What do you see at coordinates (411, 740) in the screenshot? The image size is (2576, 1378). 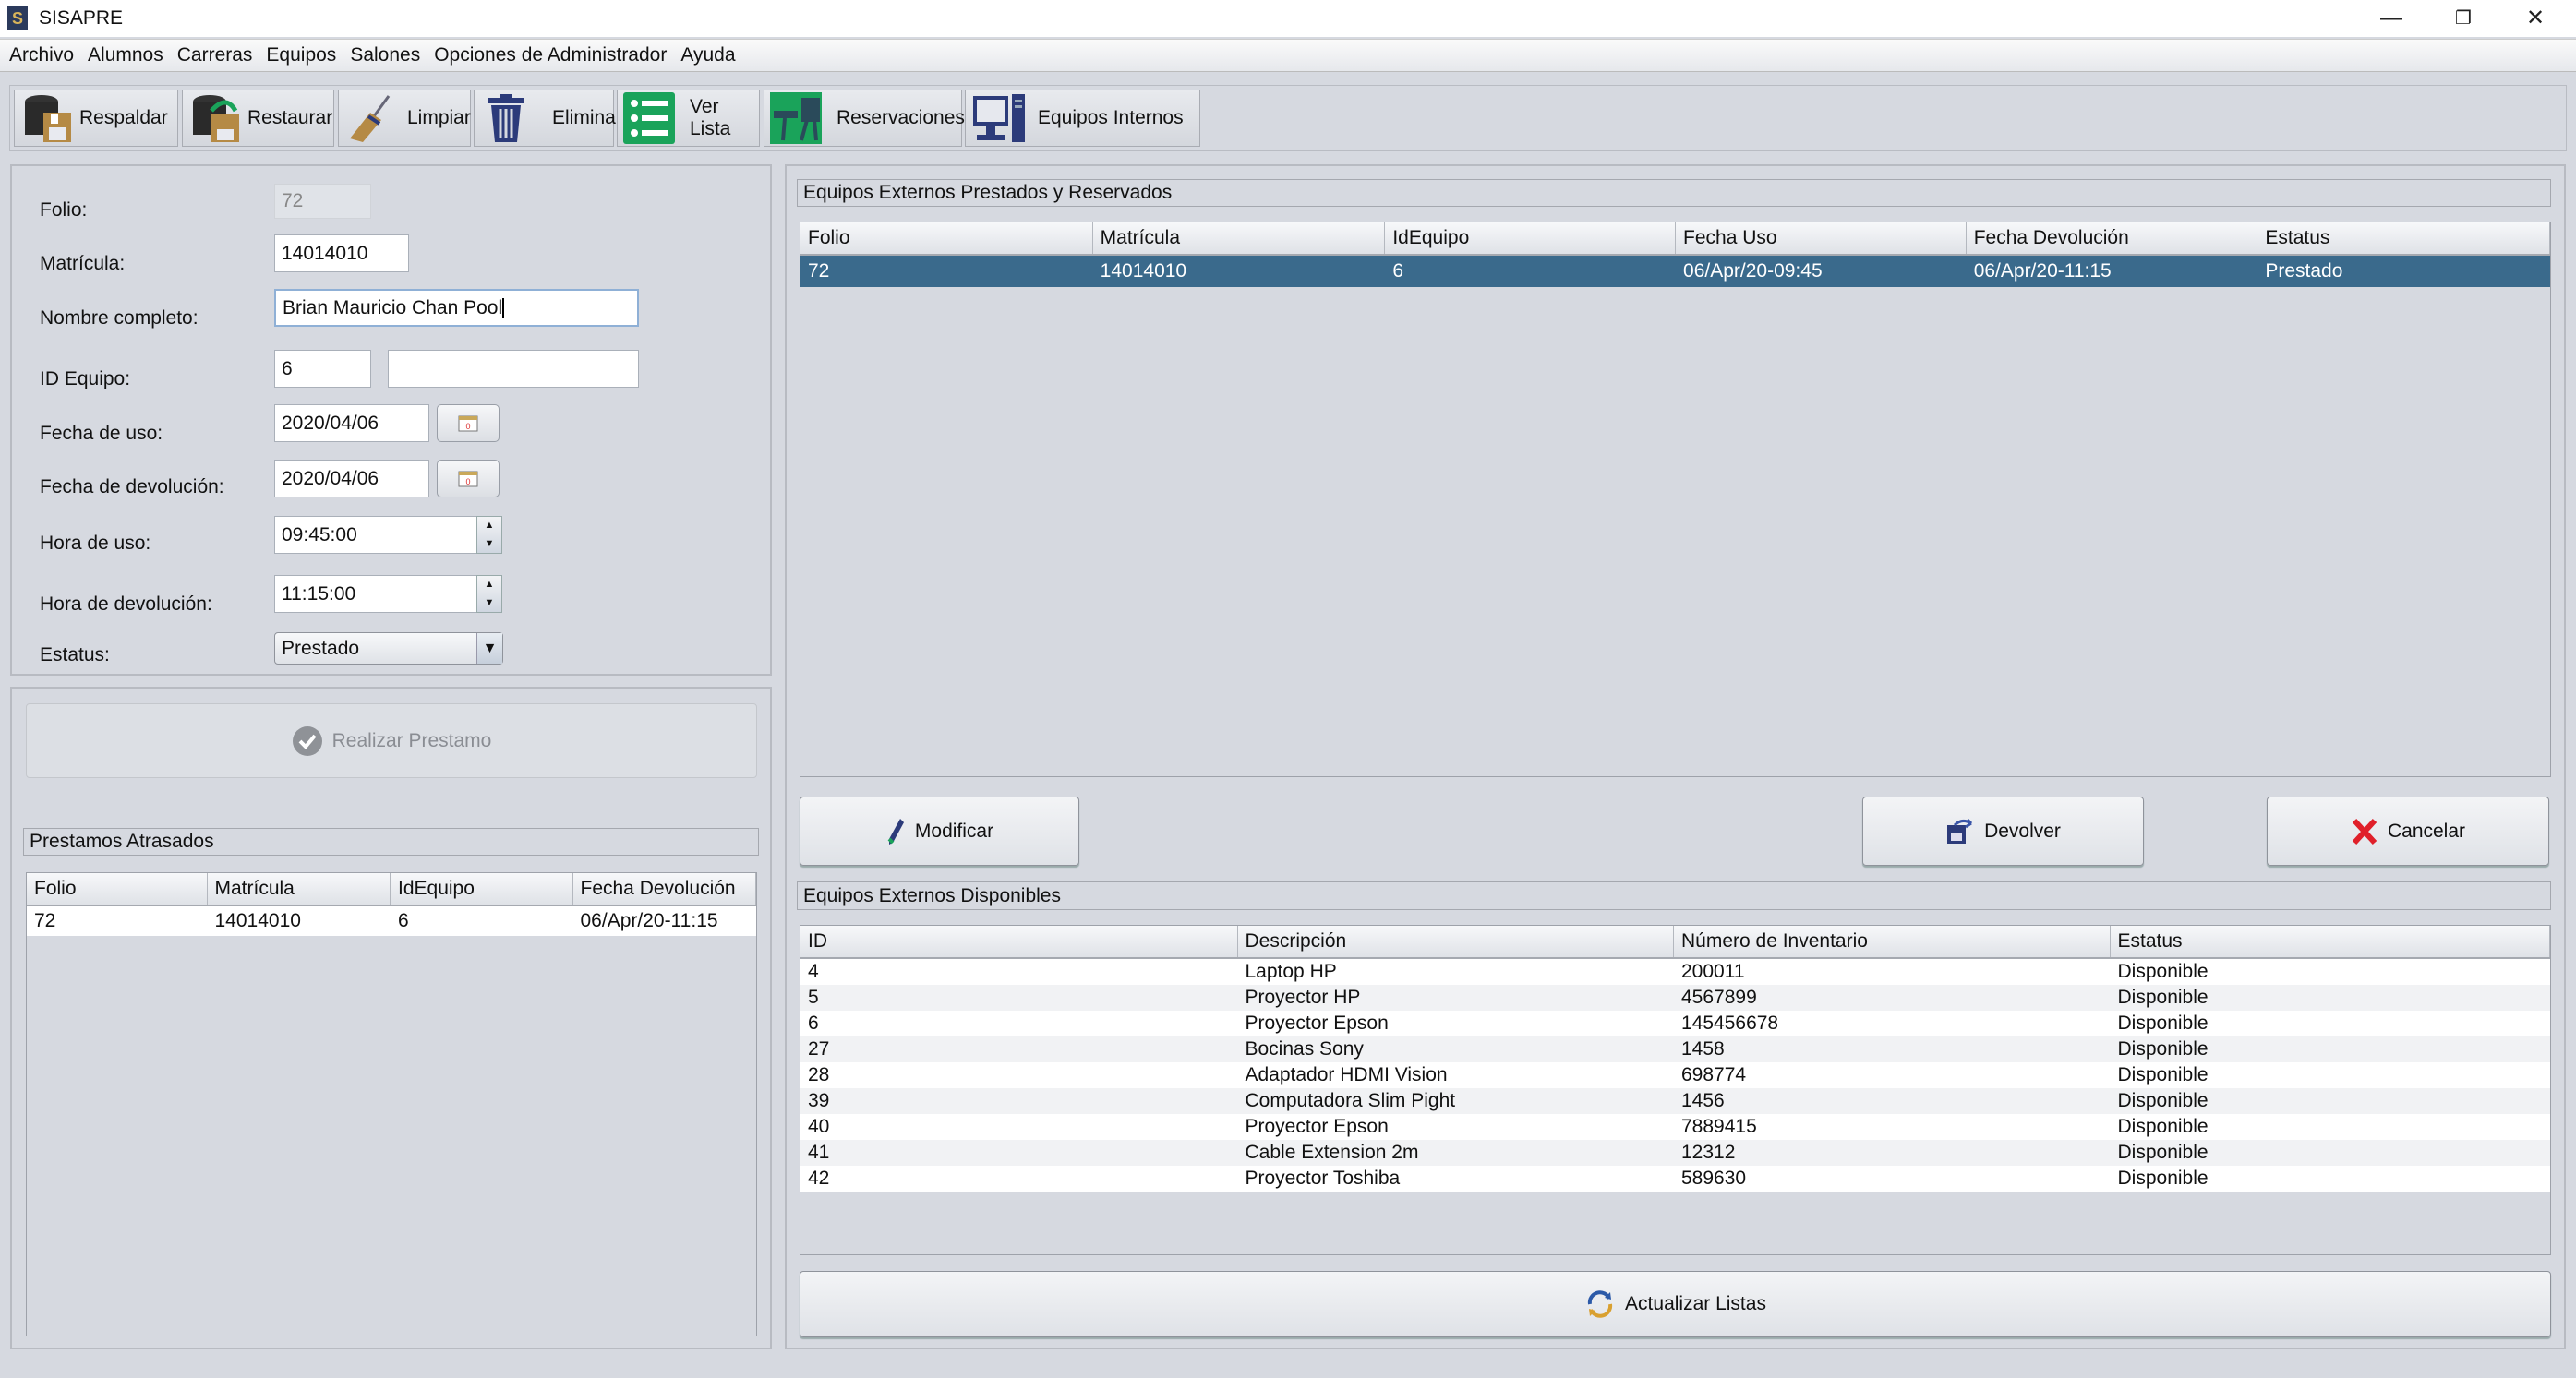 I see `realizar-prestamo-label: Realizar Prestamo` at bounding box center [411, 740].